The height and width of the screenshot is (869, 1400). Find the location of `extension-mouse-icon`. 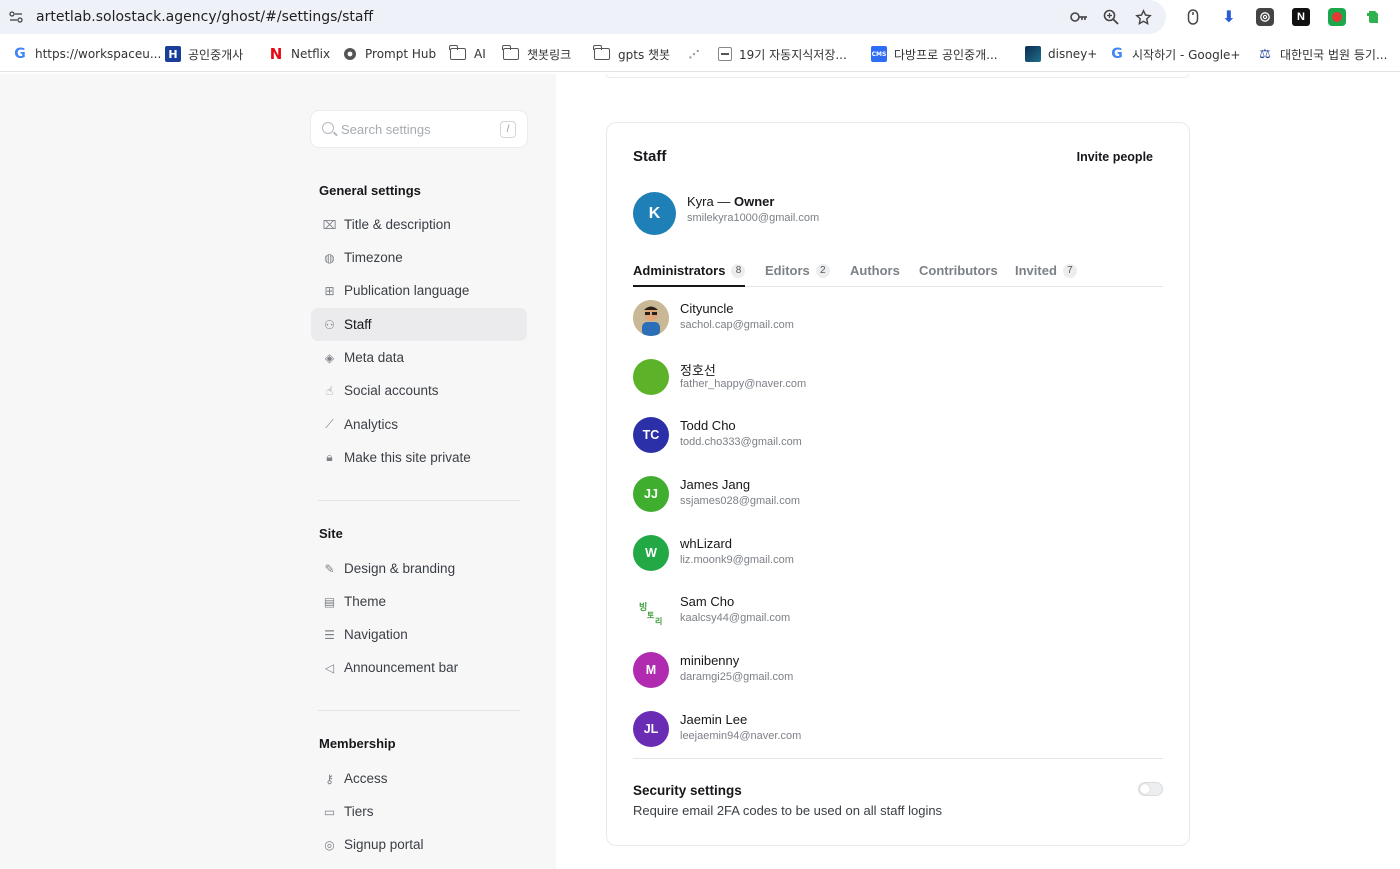

extension-mouse-icon is located at coordinates (1193, 17).